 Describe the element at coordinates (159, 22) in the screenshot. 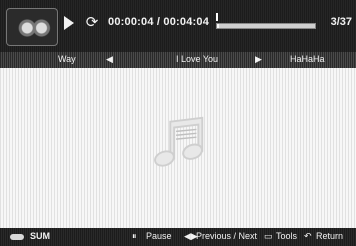

I see `time-display: 00:00:04 / 00:04:04` at that location.